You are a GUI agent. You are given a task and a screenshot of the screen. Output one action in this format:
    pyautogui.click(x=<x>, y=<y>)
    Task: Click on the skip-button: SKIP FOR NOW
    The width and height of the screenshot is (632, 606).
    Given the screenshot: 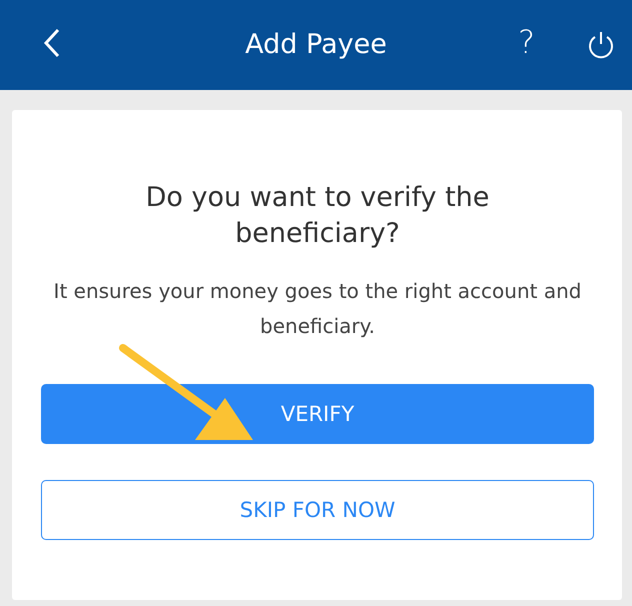 What is the action you would take?
    pyautogui.click(x=317, y=510)
    